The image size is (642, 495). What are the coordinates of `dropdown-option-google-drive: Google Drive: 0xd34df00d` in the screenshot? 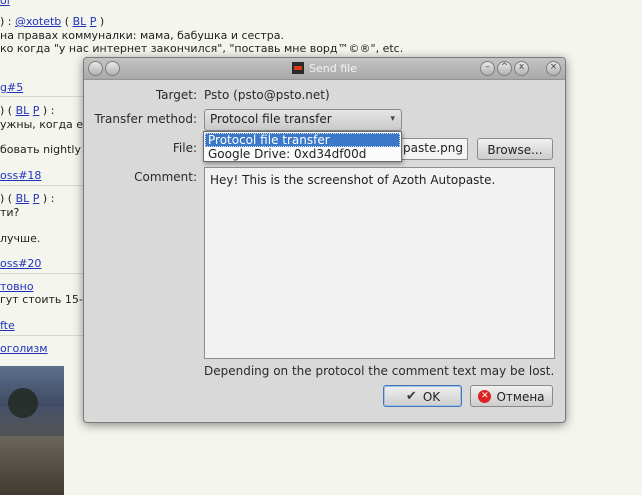 It's located at (302, 154).